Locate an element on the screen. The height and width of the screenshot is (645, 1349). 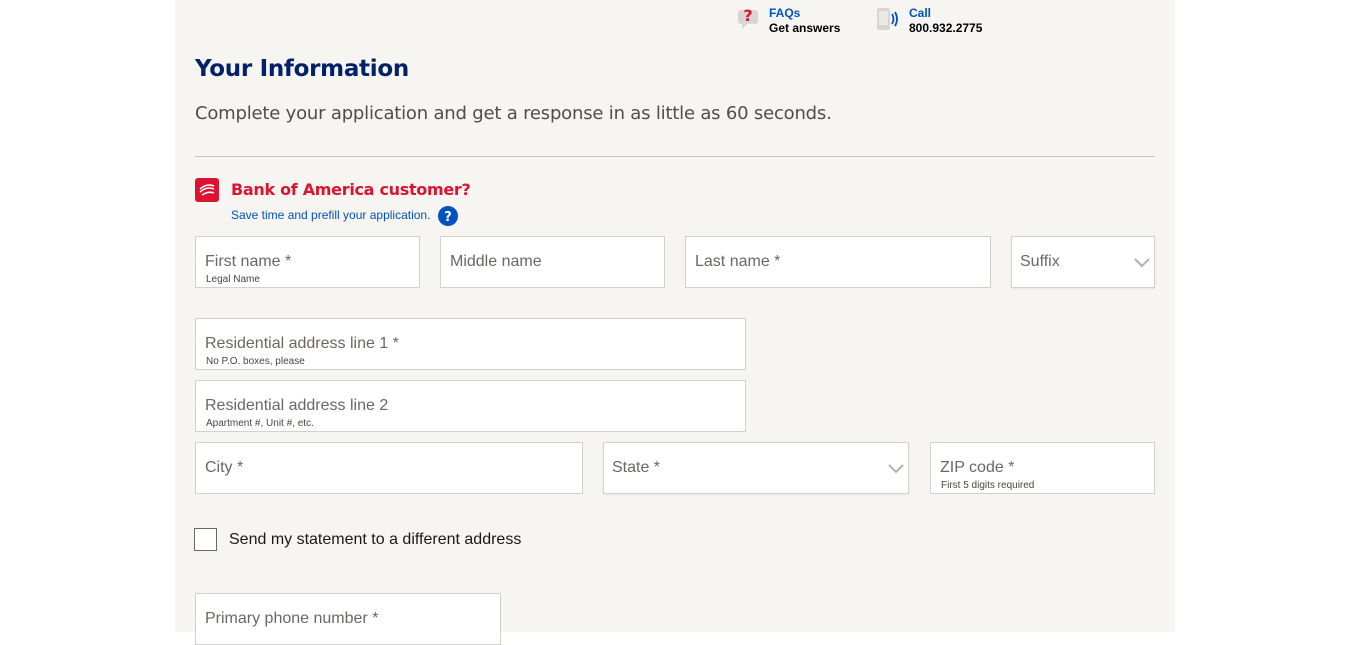
divider is located at coordinates (675, 156).